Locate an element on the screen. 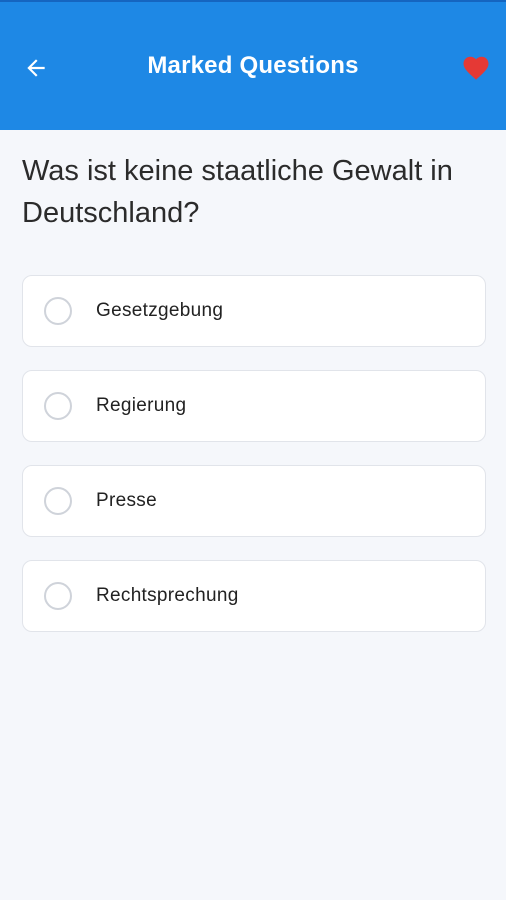 This screenshot has width=506, height=900. answer-option: Gesetzgebung is located at coordinates (254, 311).